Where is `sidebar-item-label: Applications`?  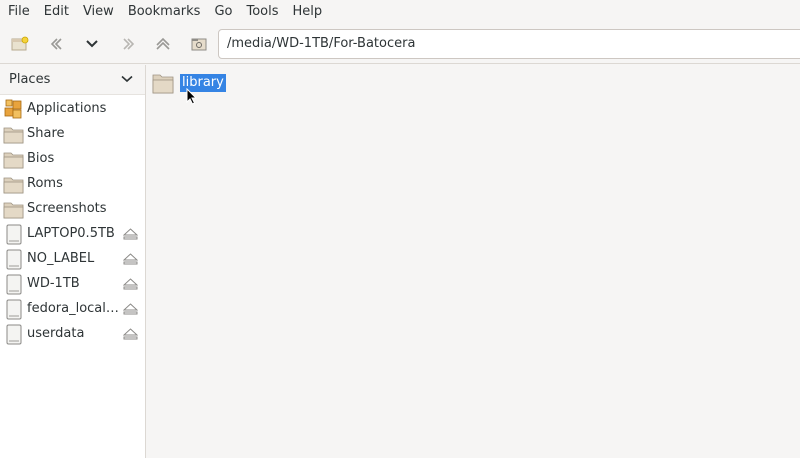
sidebar-item-label: Applications is located at coordinates (67, 108).